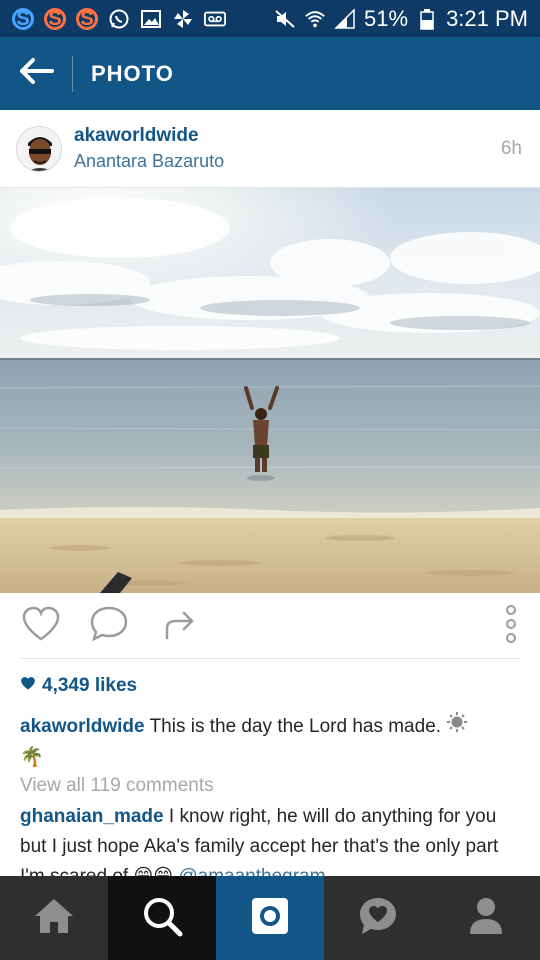 Image resolution: width=540 pixels, height=960 pixels. Describe the element at coordinates (386, 18) in the screenshot. I see `battery-percent: 51%` at that location.